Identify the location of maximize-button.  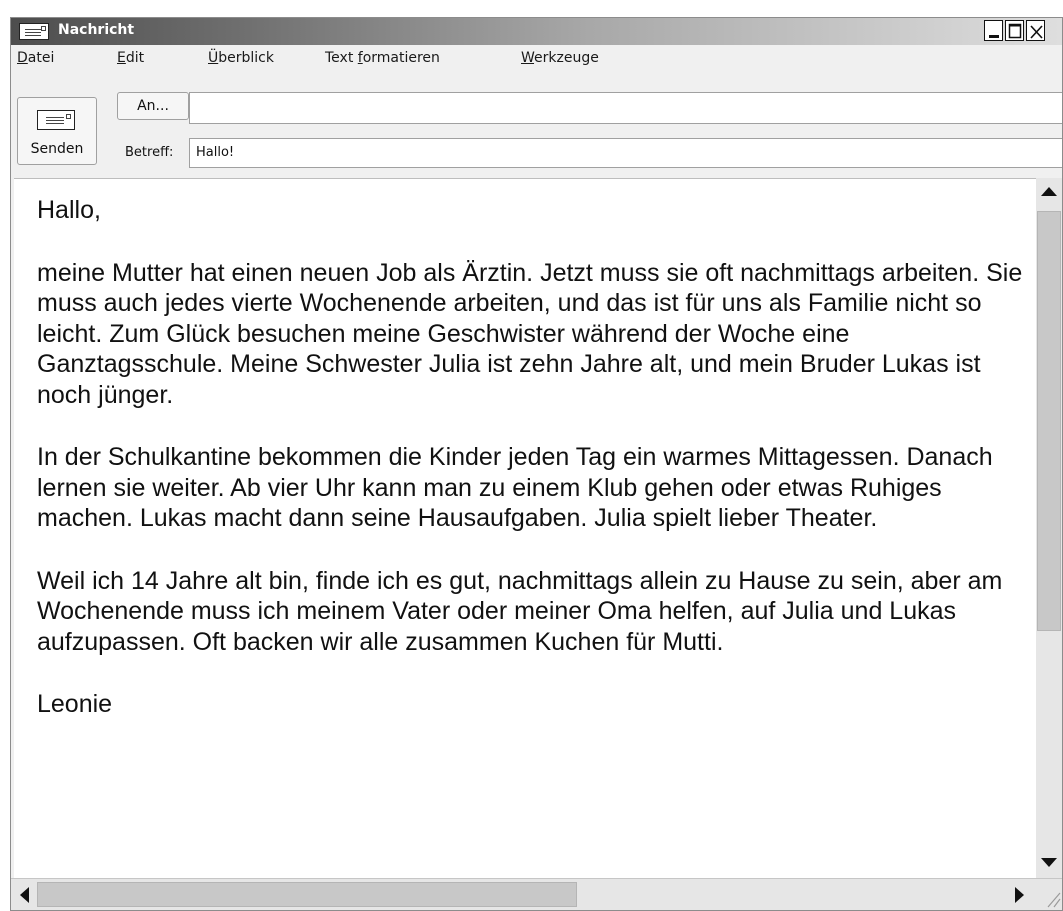
(1014, 30).